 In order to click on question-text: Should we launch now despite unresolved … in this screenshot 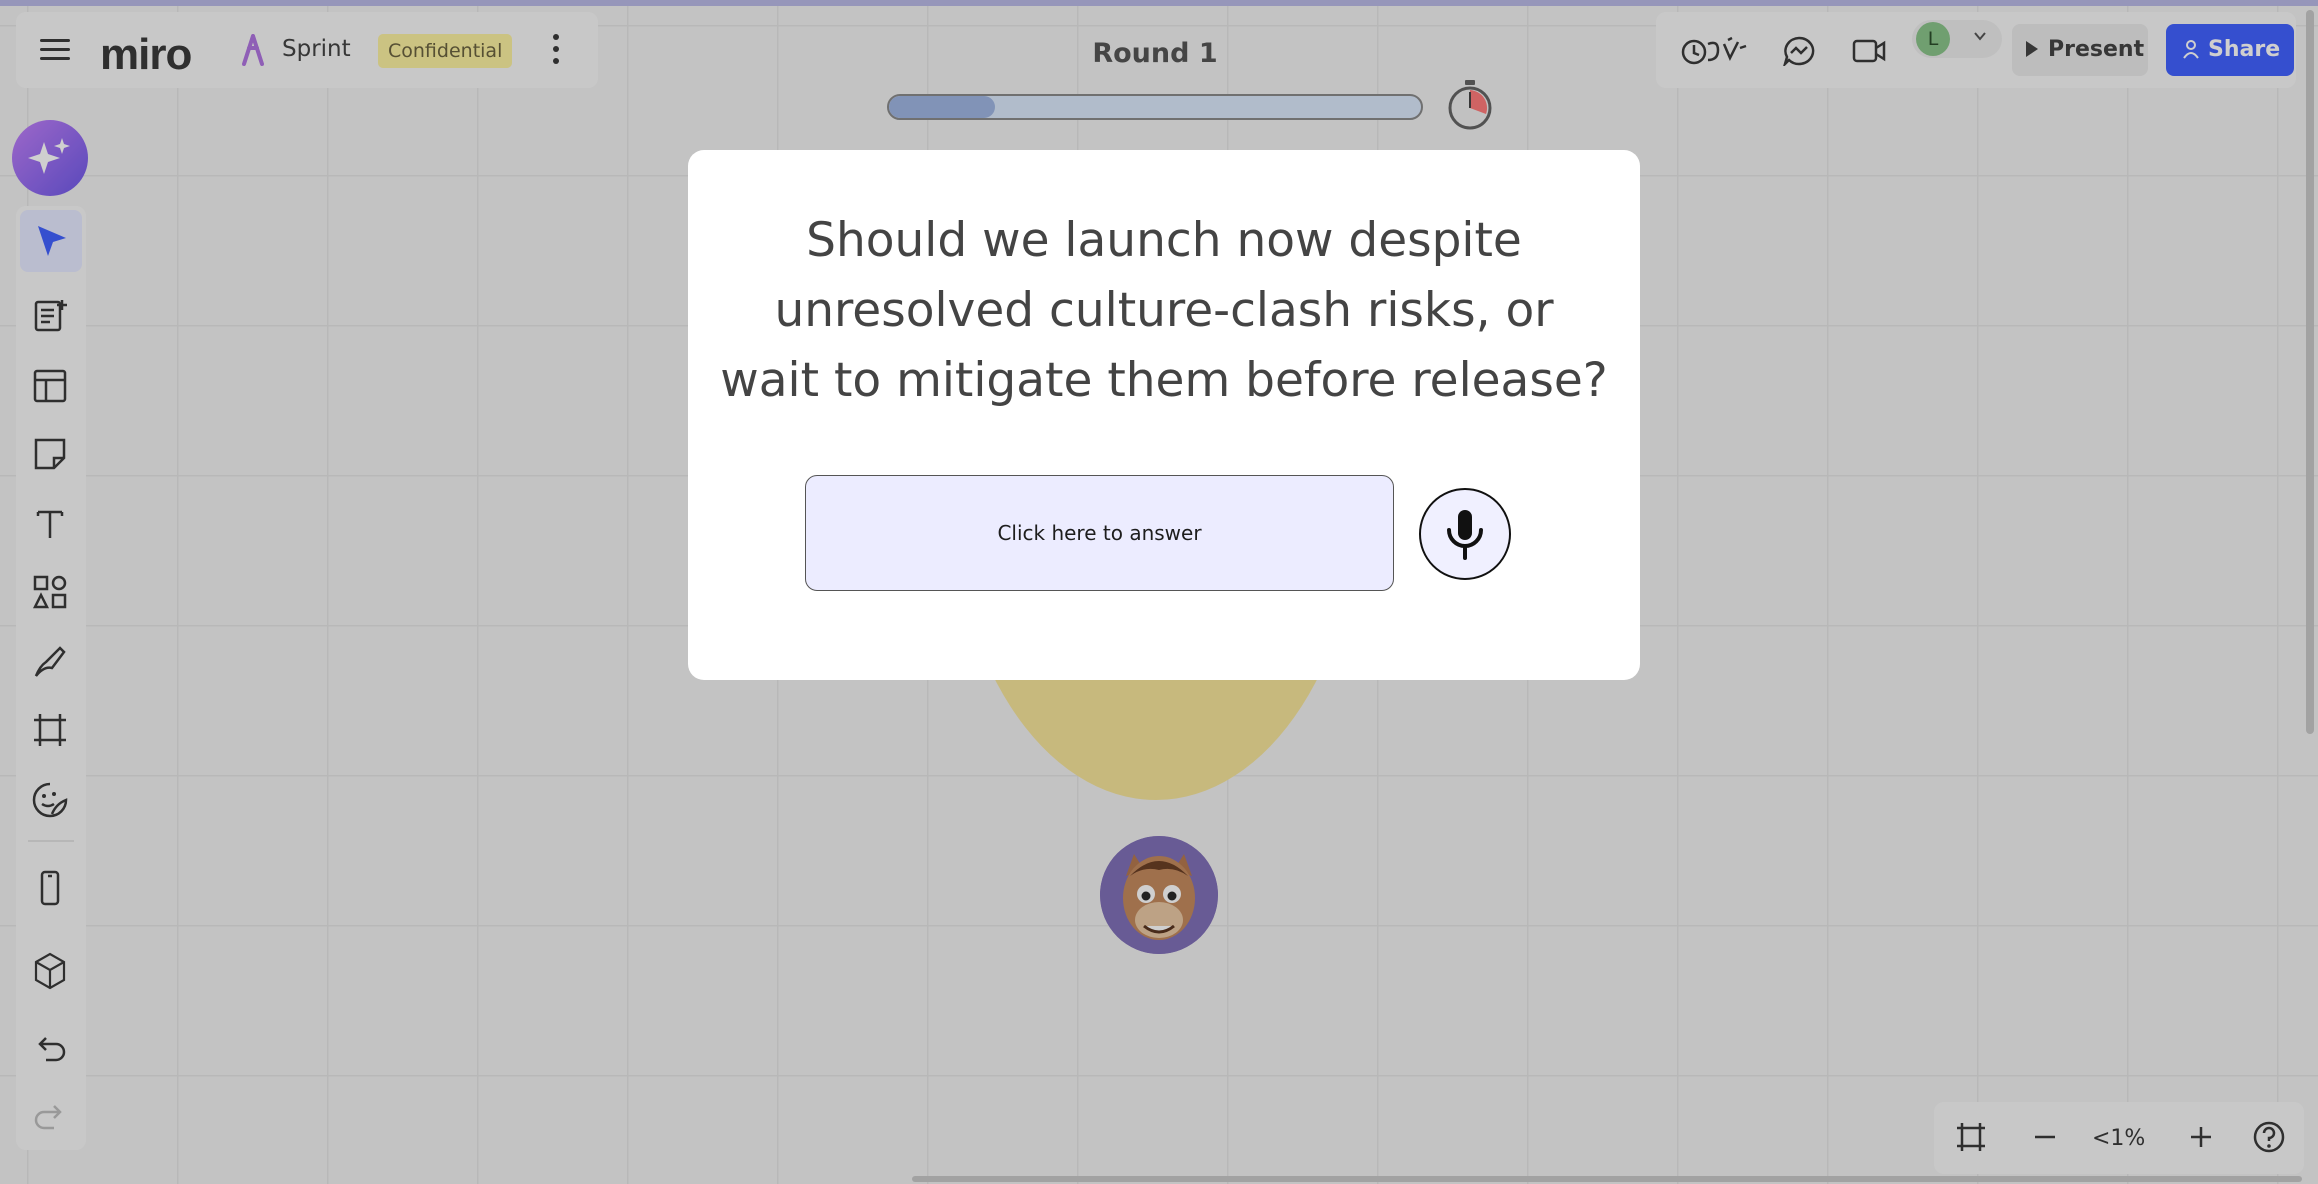, I will do `click(1164, 310)`.